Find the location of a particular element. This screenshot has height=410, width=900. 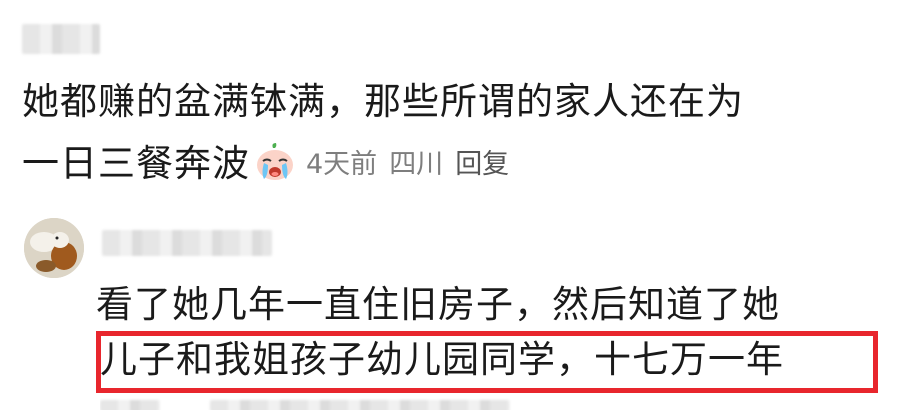

comment-text-line: 一日三餐奔波 4天前 四川 回复 is located at coordinates (271, 163).